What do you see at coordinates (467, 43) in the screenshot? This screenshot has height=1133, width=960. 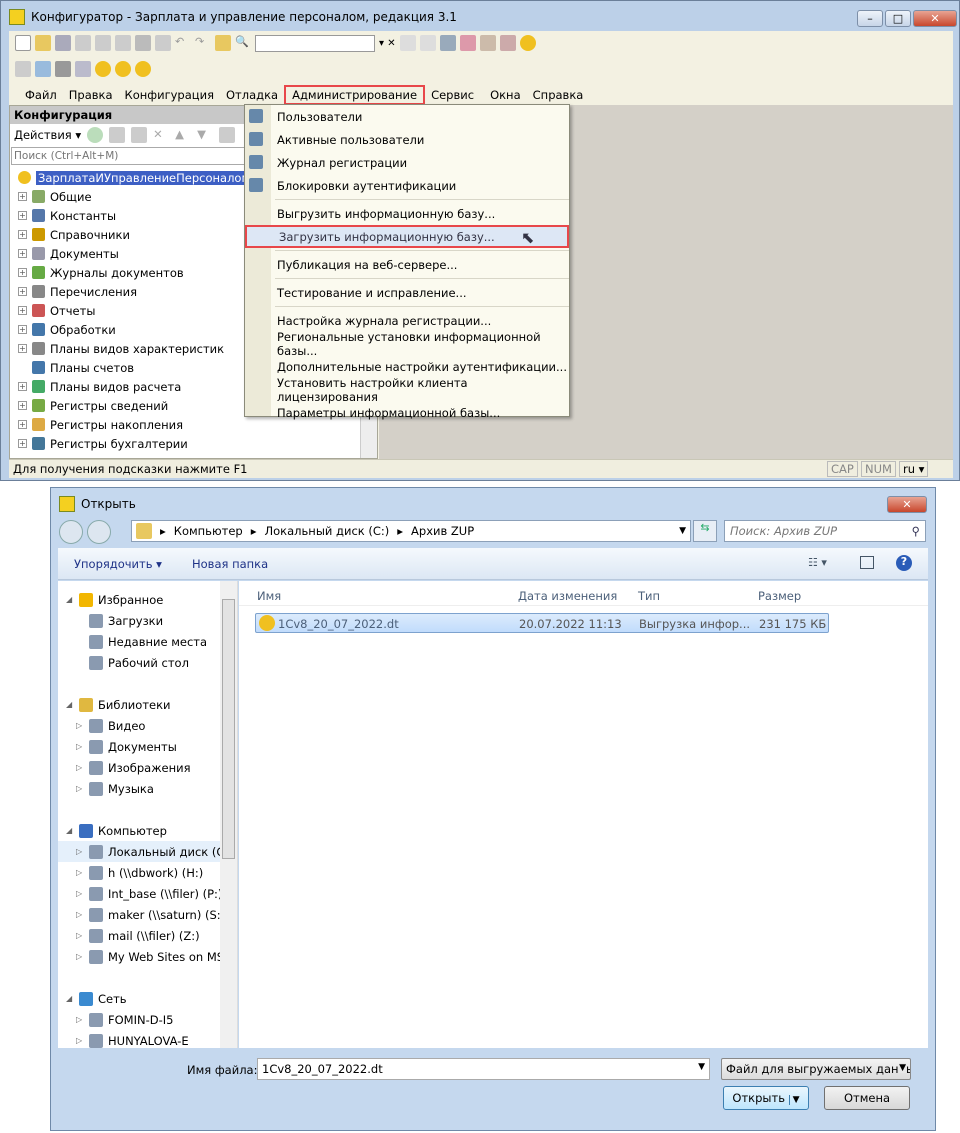 I see `assistant-icon` at bounding box center [467, 43].